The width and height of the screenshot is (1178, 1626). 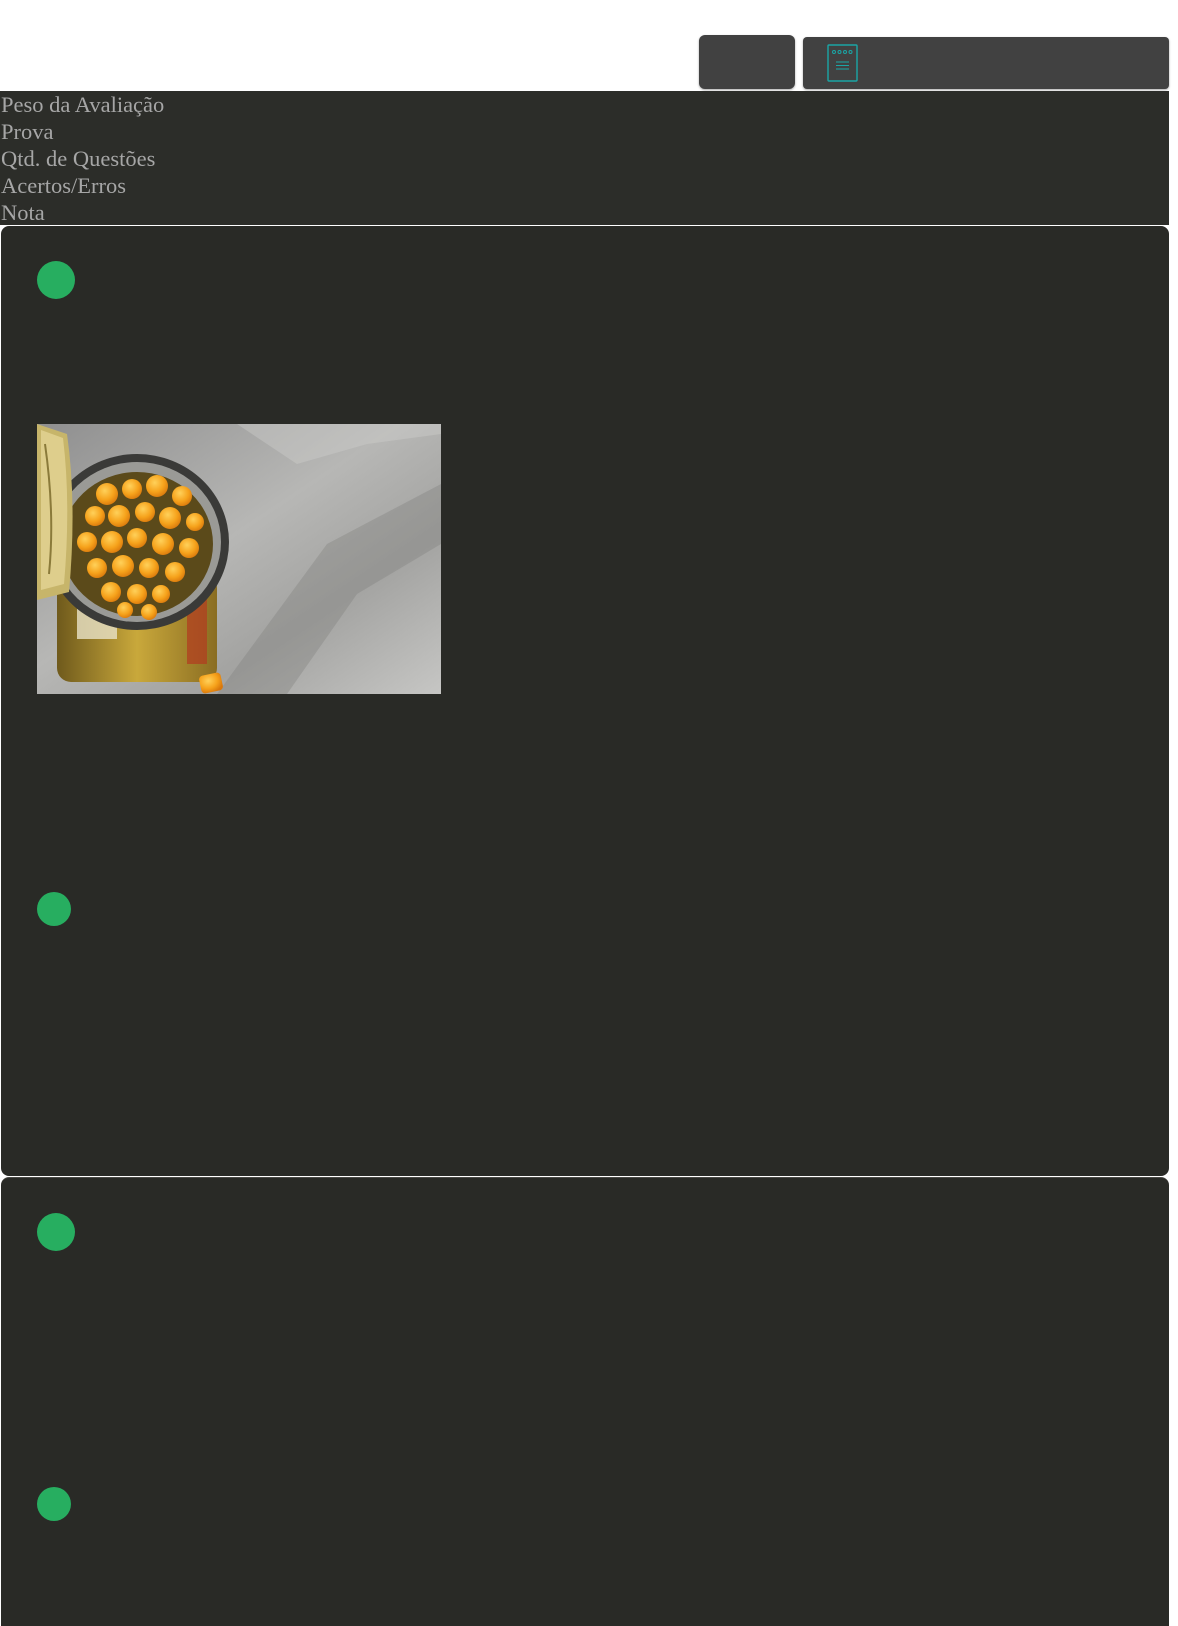 I want to click on exam-label: Prova, so click(x=27, y=131).